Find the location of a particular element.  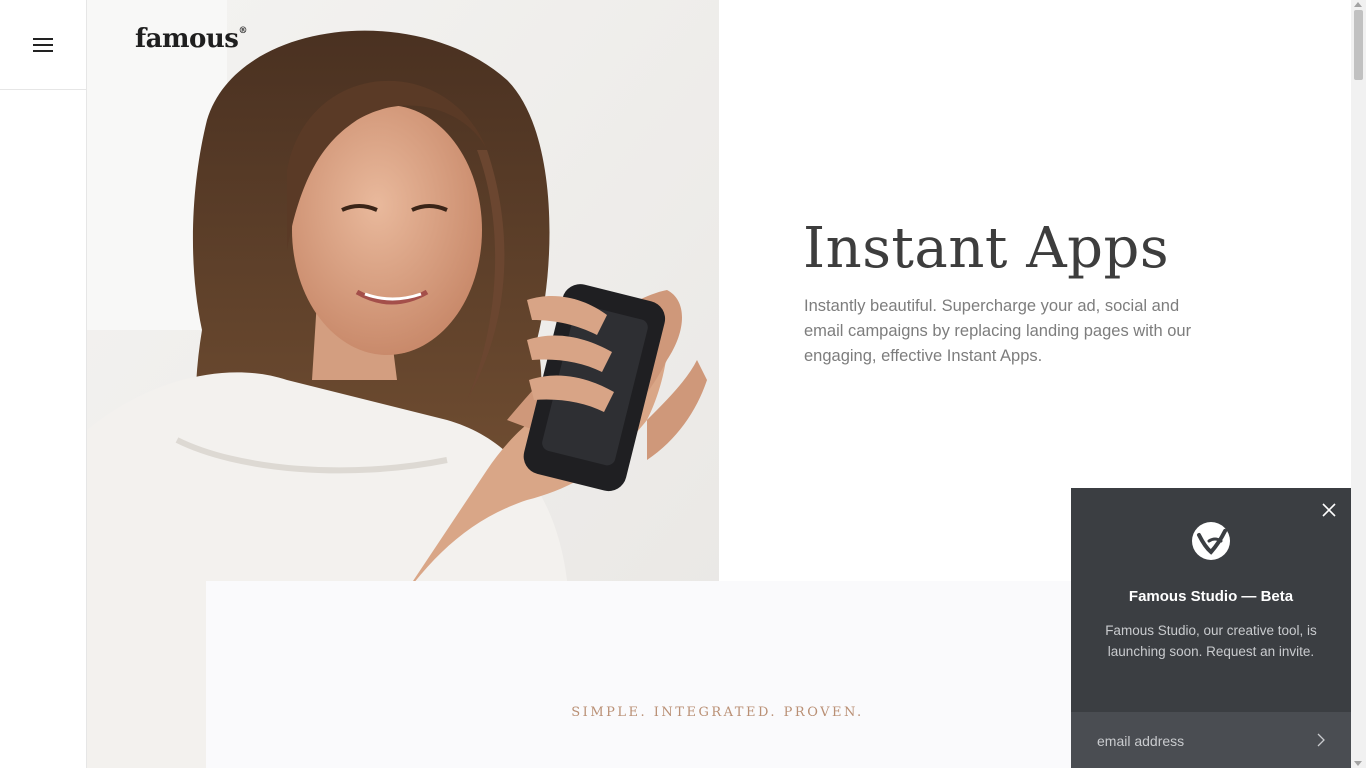

famous-logo: famous® is located at coordinates (191, 39).